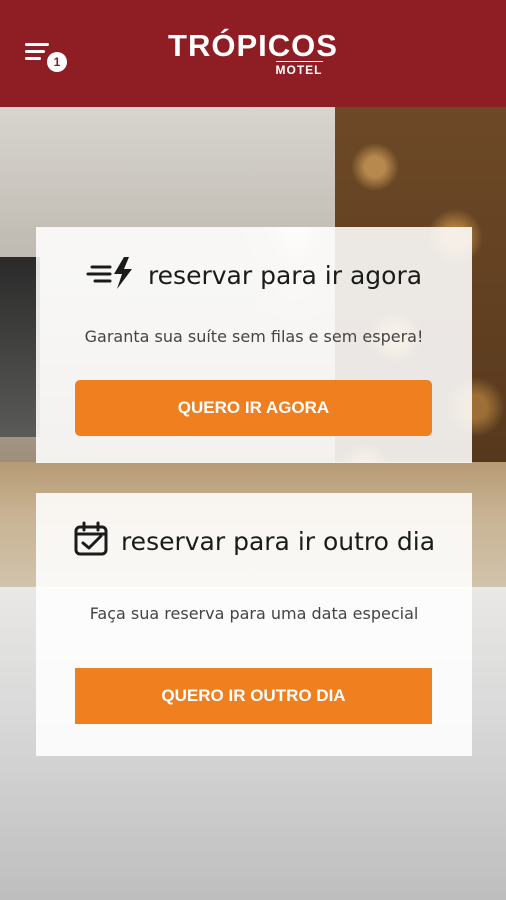  What do you see at coordinates (278, 541) in the screenshot?
I see `card-title: reservar para ir outro dia` at bounding box center [278, 541].